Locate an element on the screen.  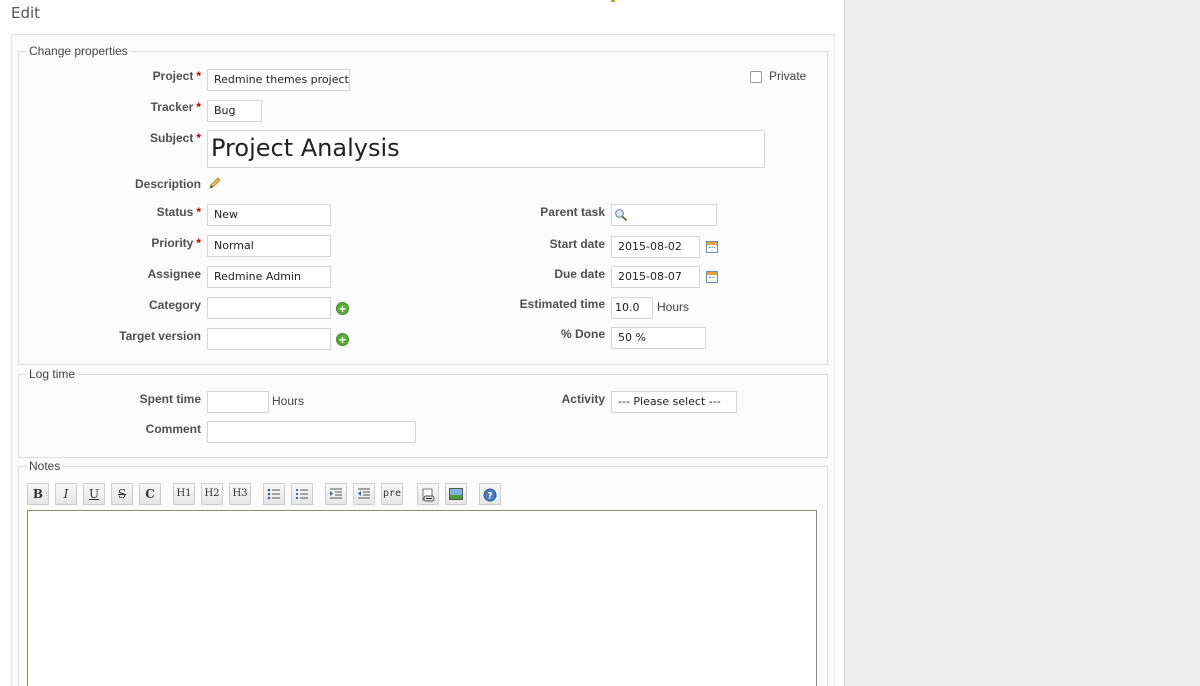
strikethrough-button: S is located at coordinates (122, 494).